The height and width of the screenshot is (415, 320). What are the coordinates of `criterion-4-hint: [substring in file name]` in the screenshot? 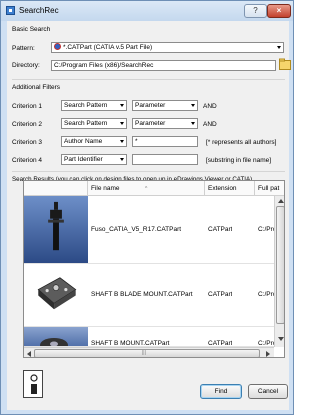 It's located at (239, 160).